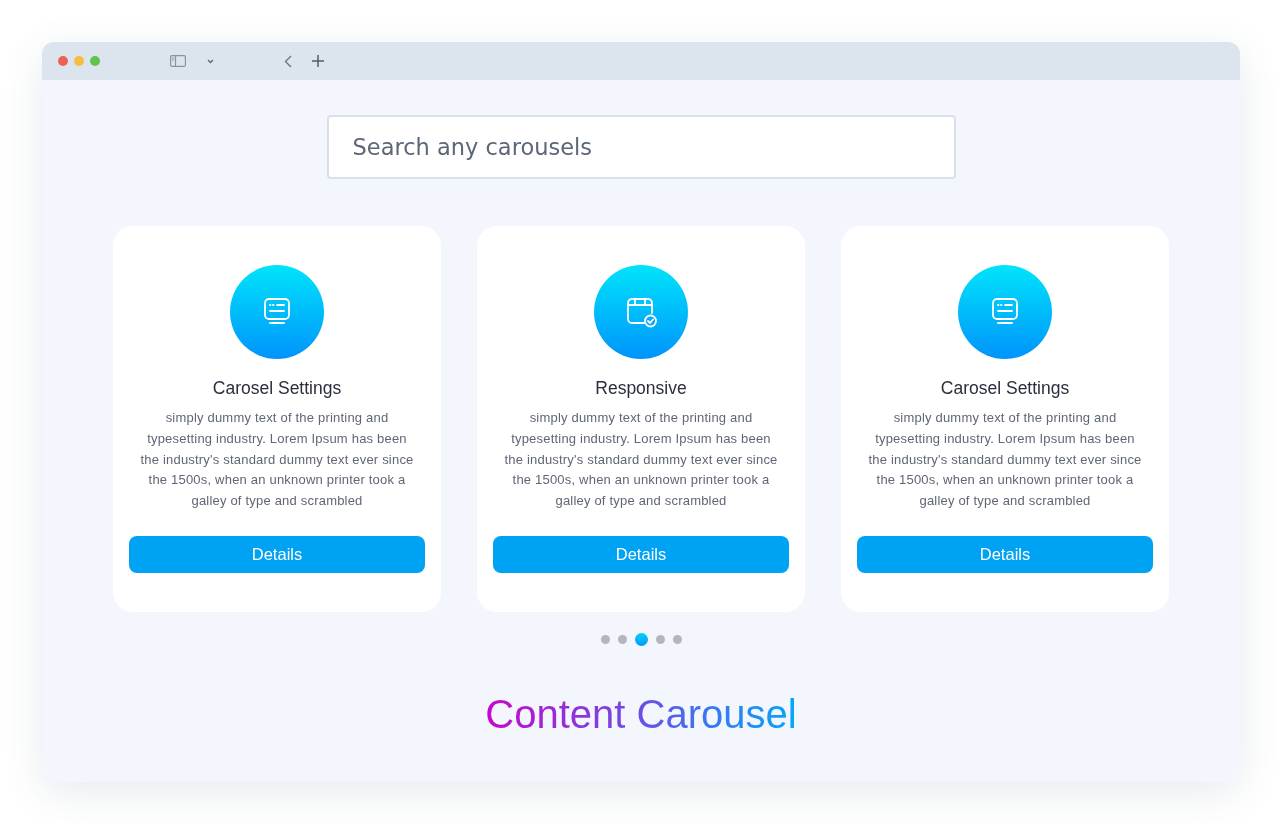 The height and width of the screenshot is (824, 1280). What do you see at coordinates (641, 312) in the screenshot?
I see `calendar-check-icon` at bounding box center [641, 312].